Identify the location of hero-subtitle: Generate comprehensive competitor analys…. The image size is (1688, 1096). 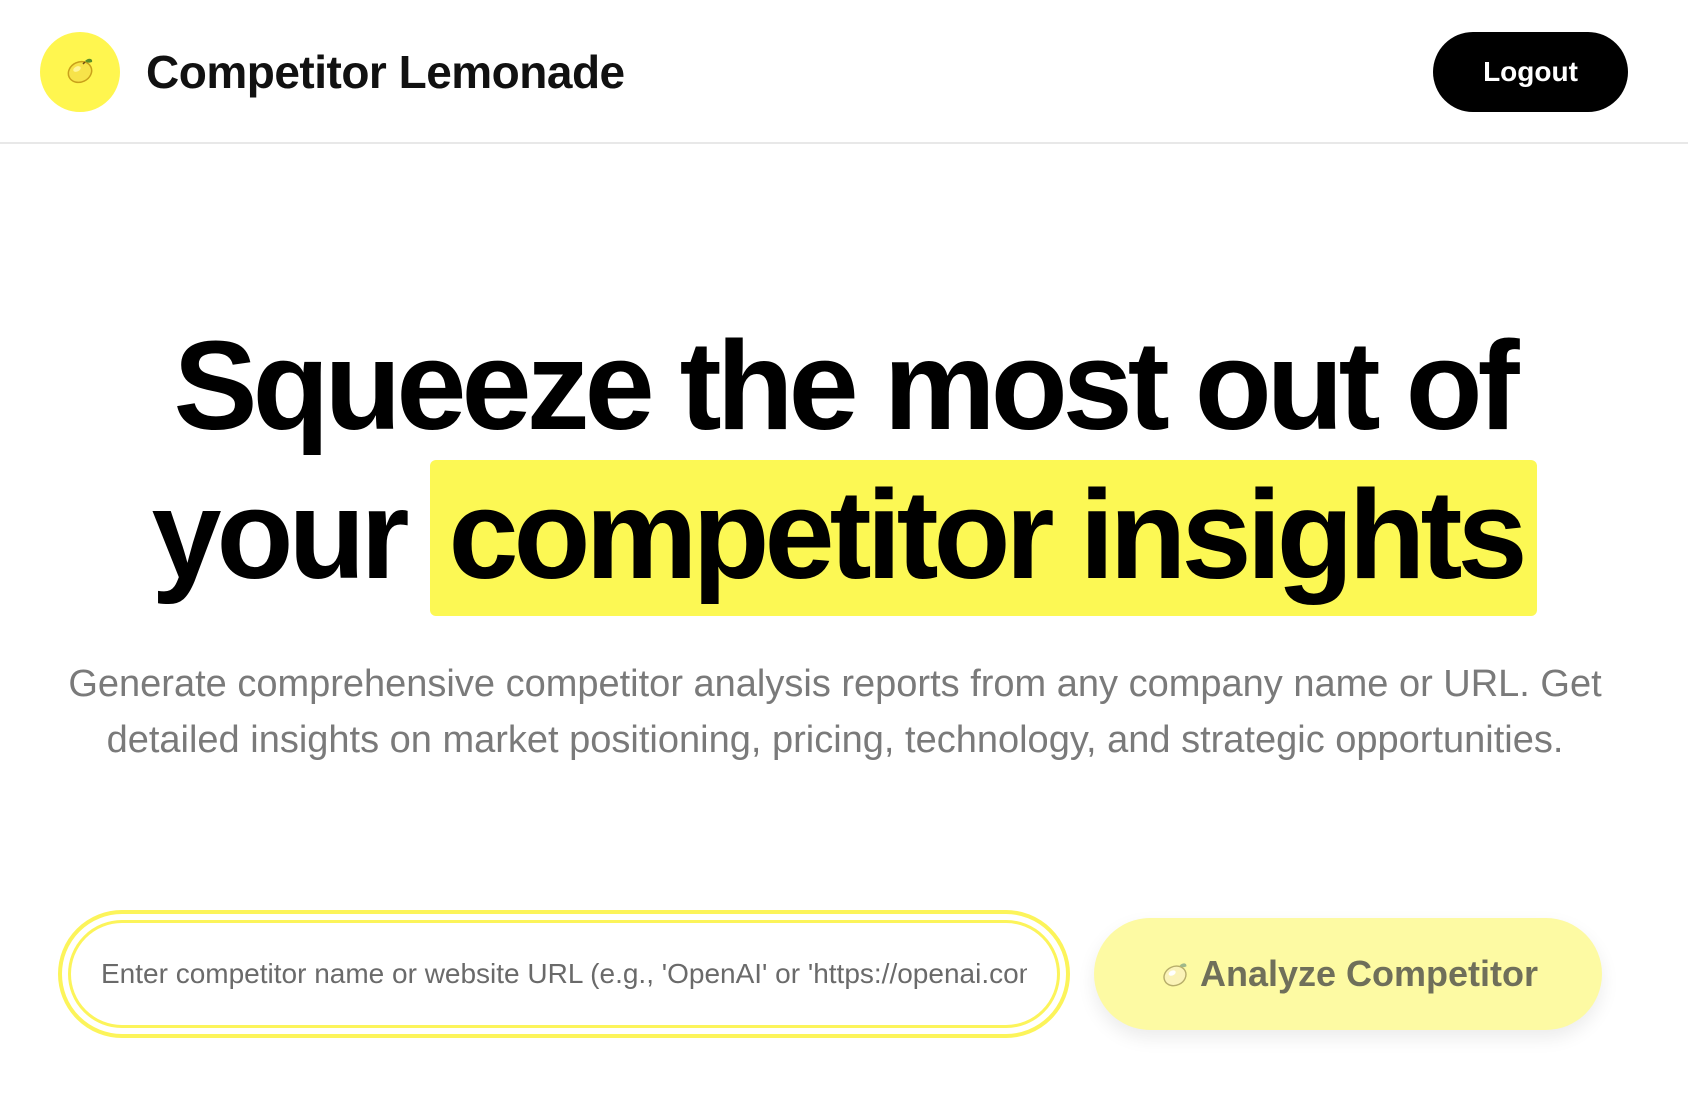
(835, 712).